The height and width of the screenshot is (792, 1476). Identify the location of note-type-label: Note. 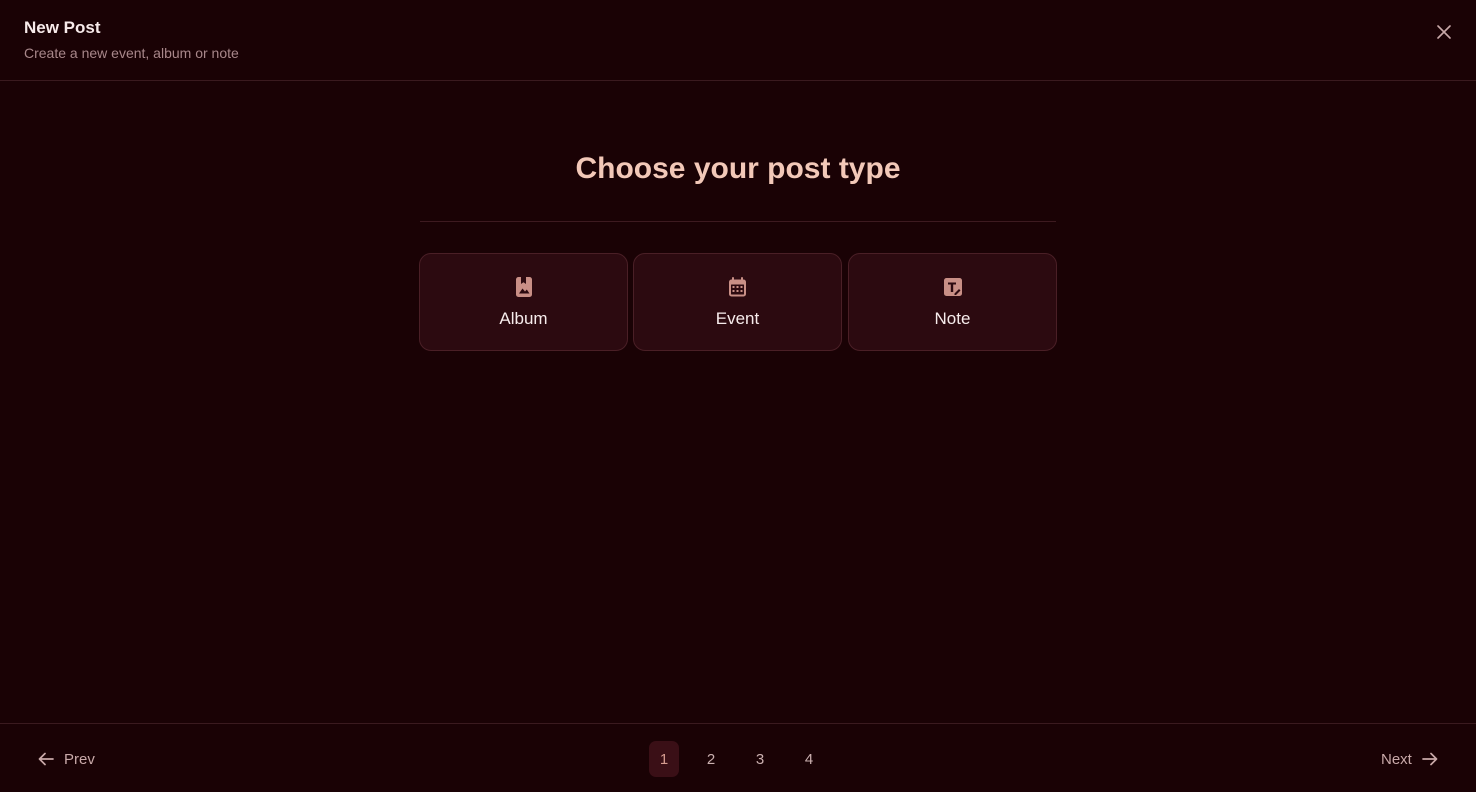
(952, 318).